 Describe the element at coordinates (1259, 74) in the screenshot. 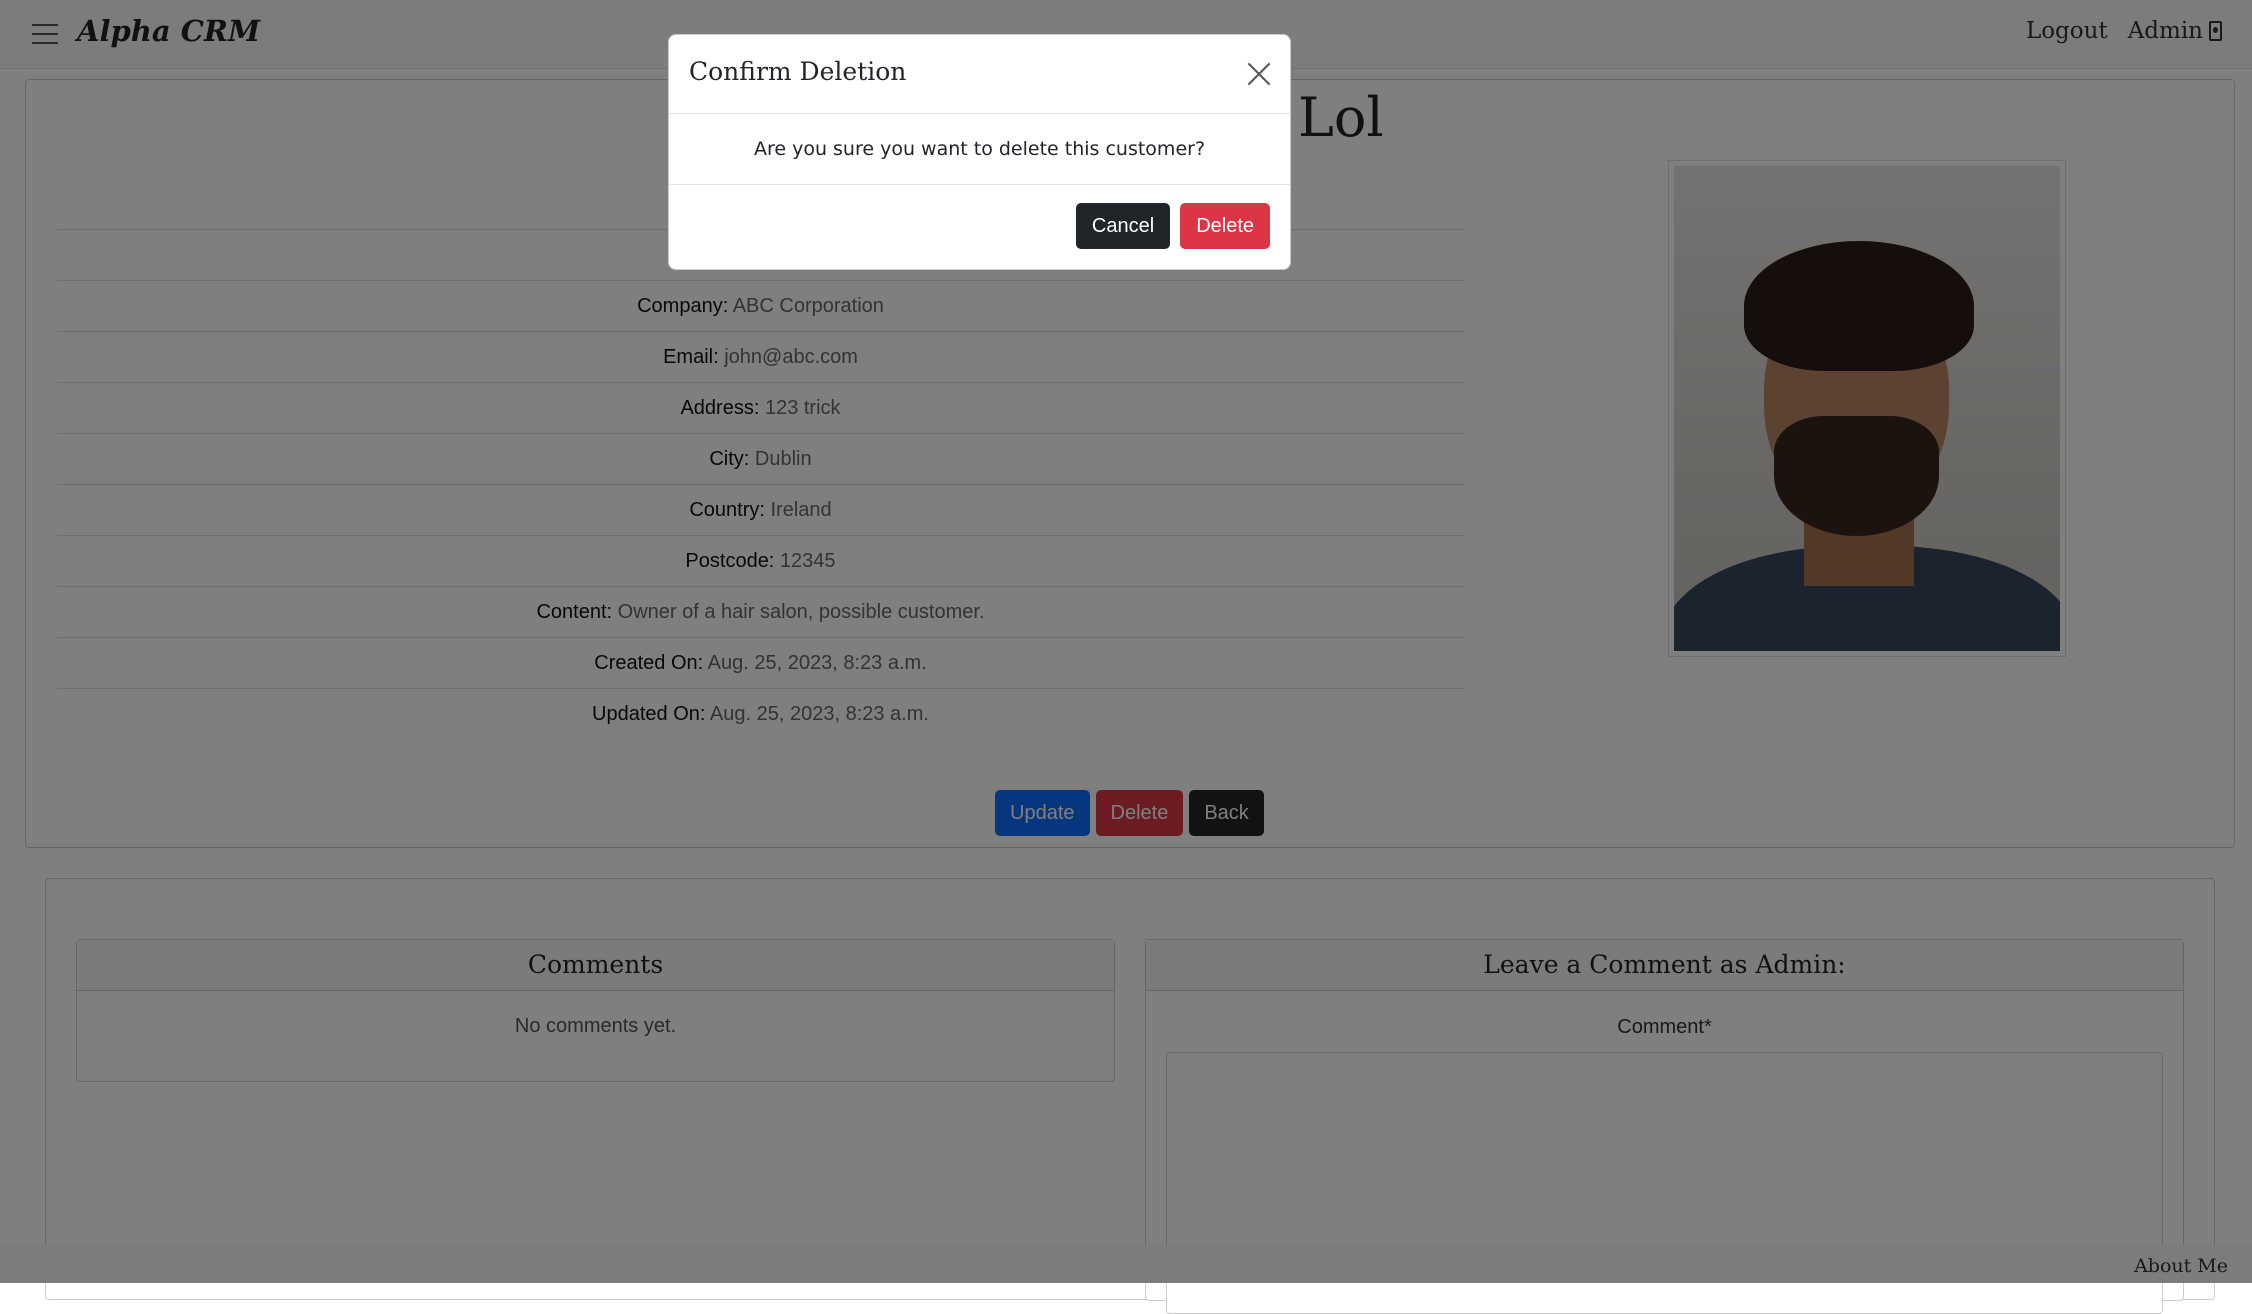

I see `close-icon` at that location.